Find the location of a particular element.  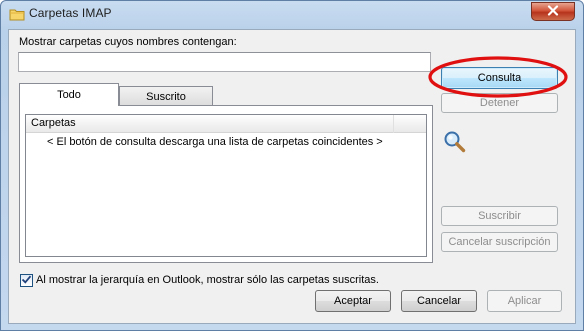

checkmark-icon is located at coordinates (26, 281).